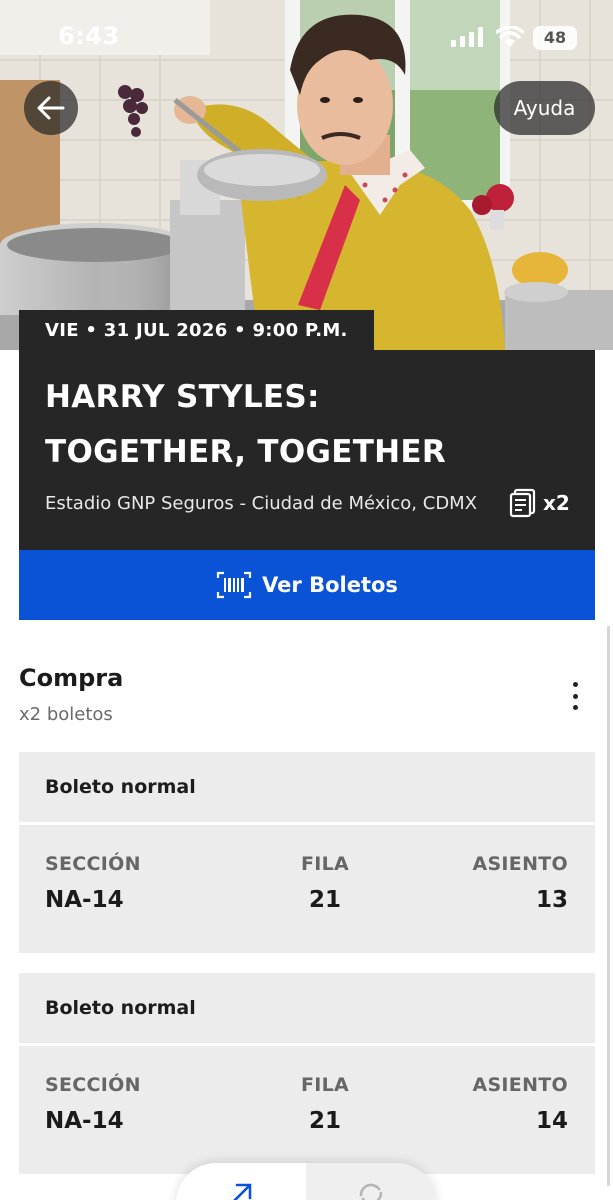 Image resolution: width=613 pixels, height=1200 pixels. I want to click on scrollbar, so click(608, 906).